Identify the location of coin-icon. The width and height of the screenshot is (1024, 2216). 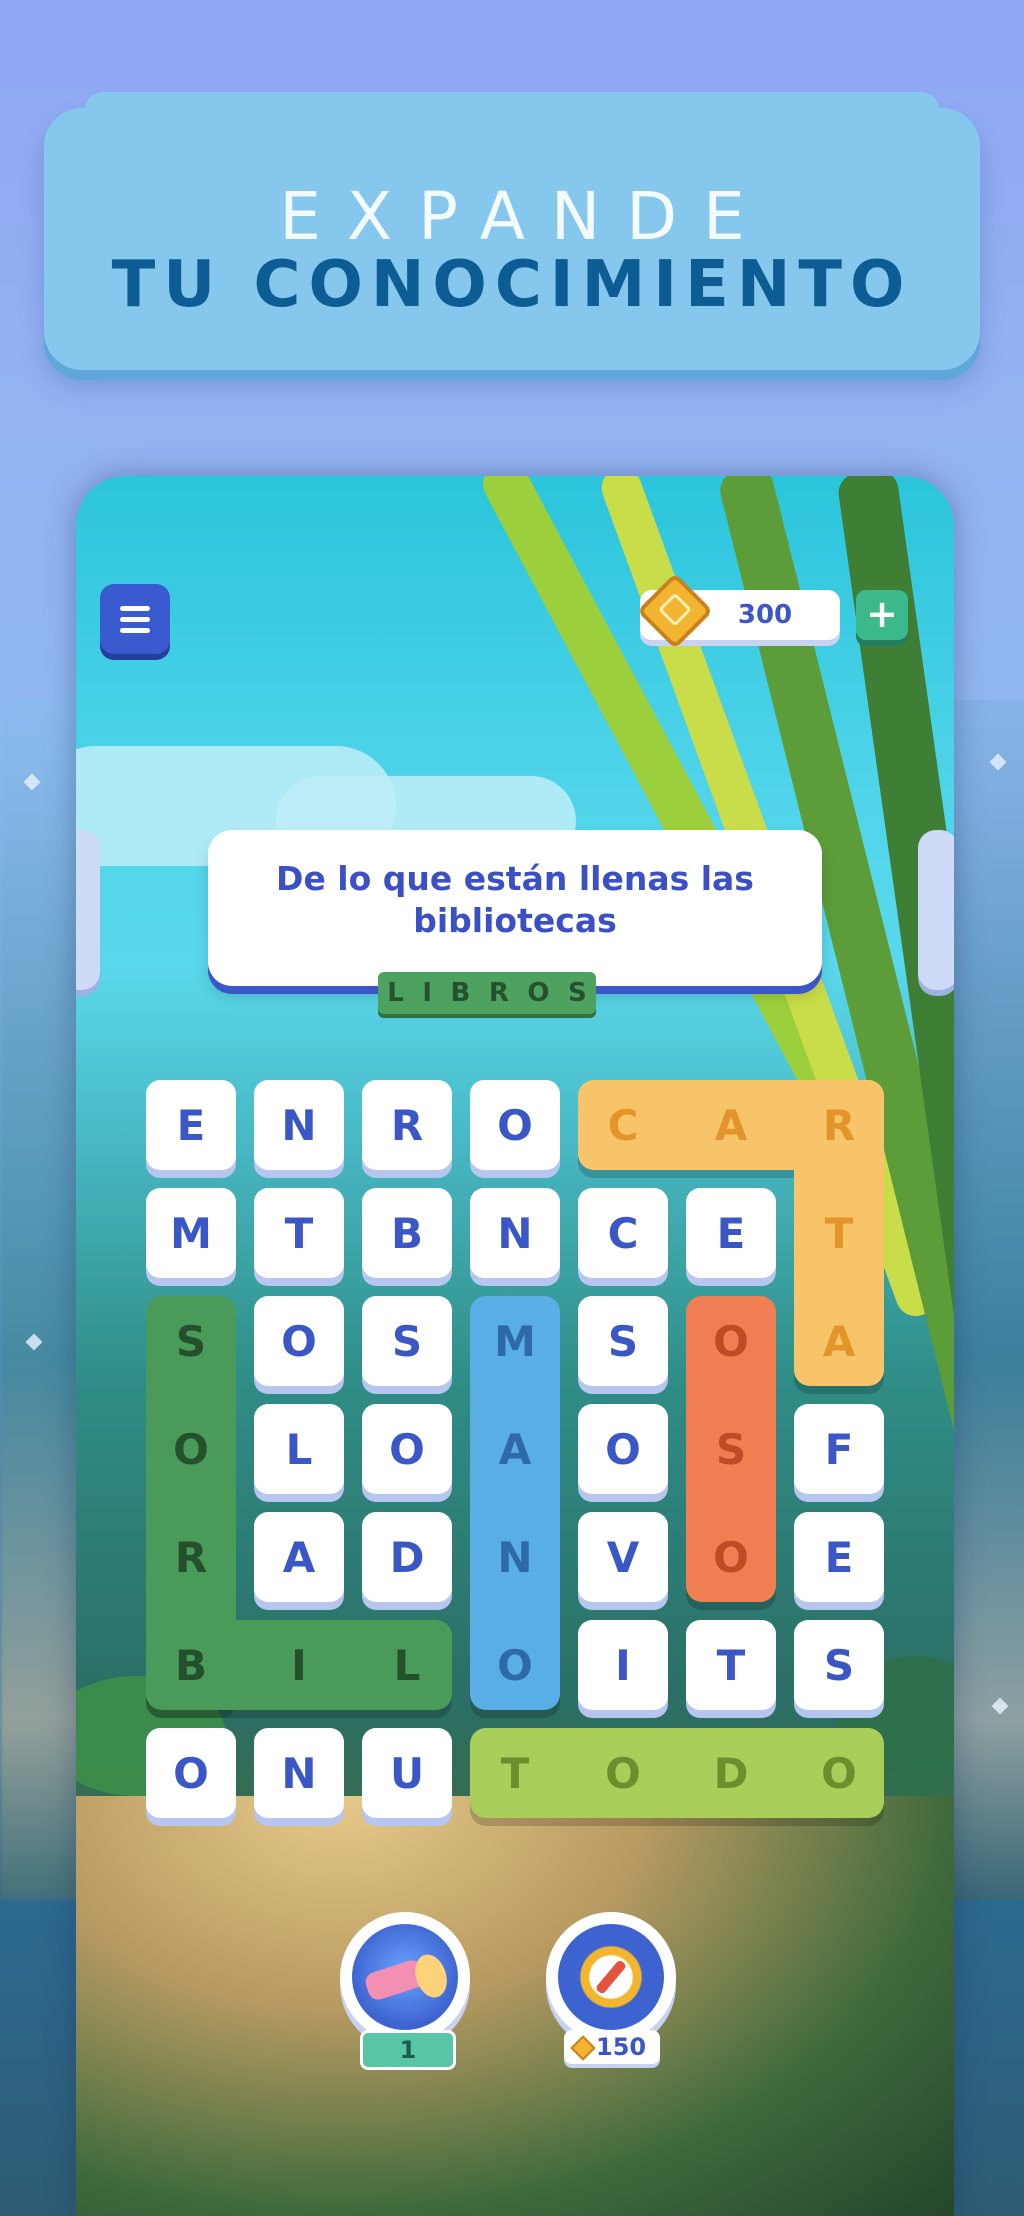
(583, 2048).